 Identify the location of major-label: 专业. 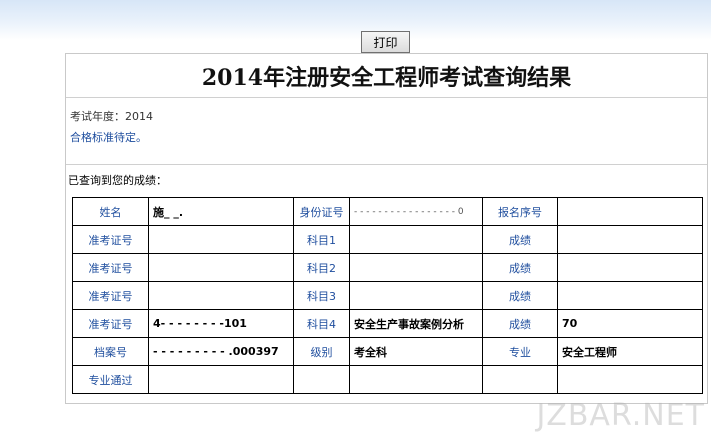
(520, 351).